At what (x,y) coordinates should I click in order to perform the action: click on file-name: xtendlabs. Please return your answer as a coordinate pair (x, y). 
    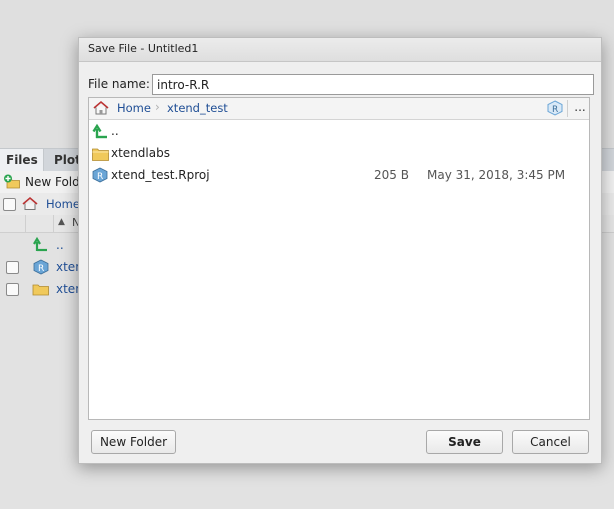
    Looking at the image, I should click on (140, 153).